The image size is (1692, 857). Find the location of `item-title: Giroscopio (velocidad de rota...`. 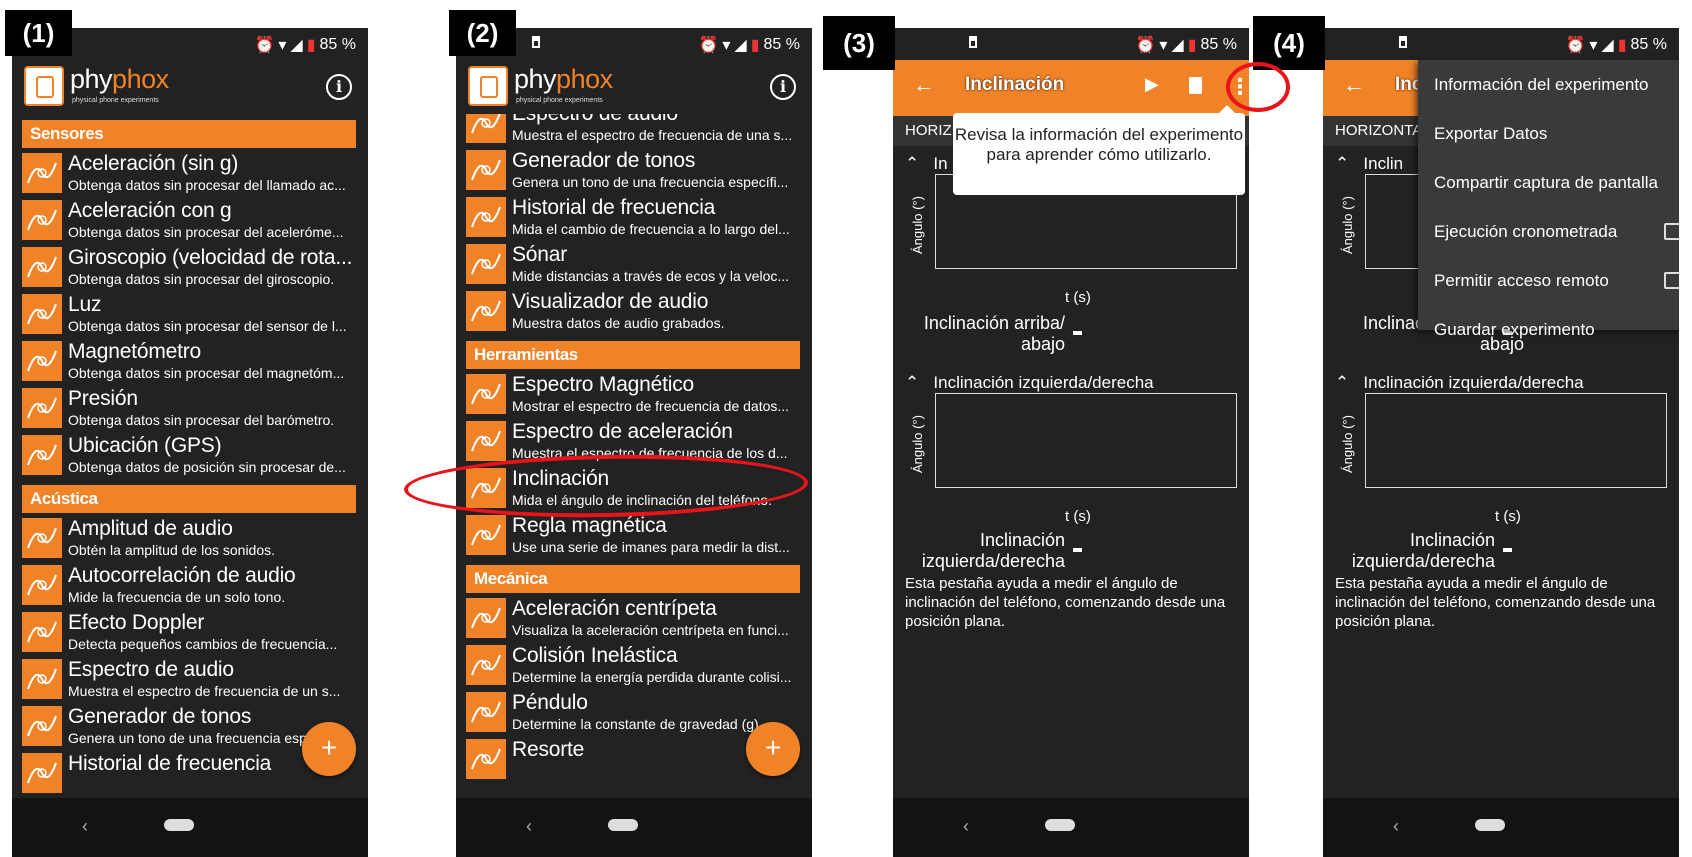

item-title: Giroscopio (velocidad de rota... is located at coordinates (210, 257).